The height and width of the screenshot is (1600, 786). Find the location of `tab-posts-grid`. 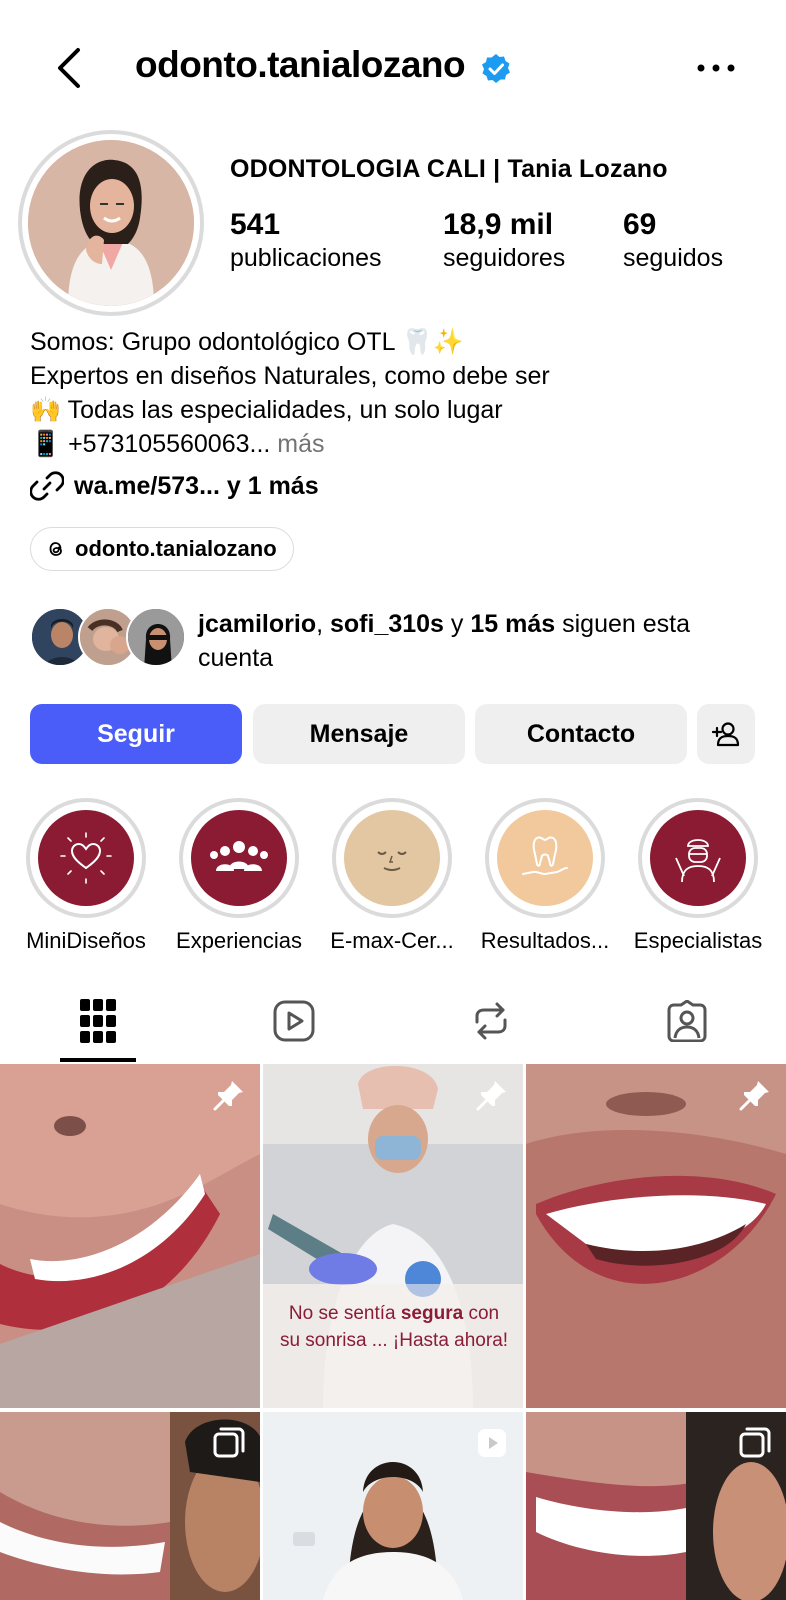

tab-posts-grid is located at coordinates (98, 1021).